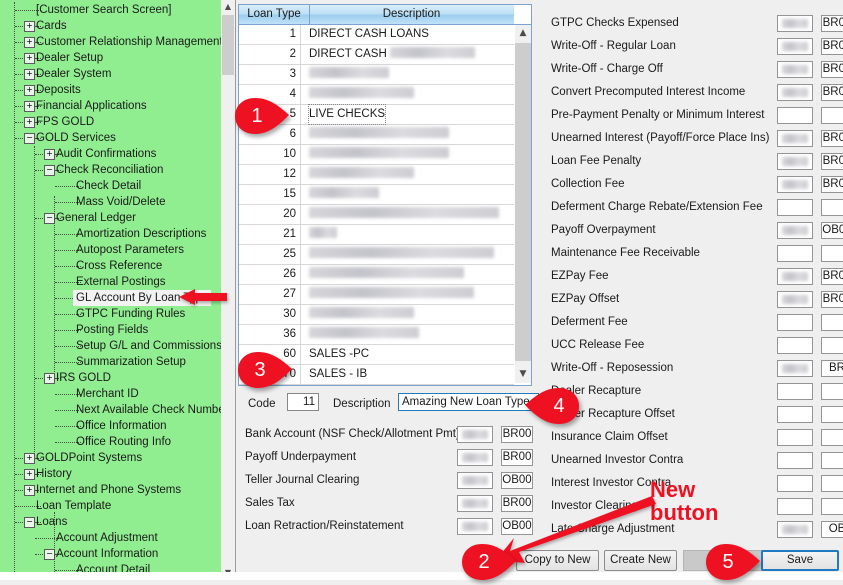  What do you see at coordinates (110, 90) in the screenshot?
I see `sidebar-item-deposits: + Deposits` at bounding box center [110, 90].